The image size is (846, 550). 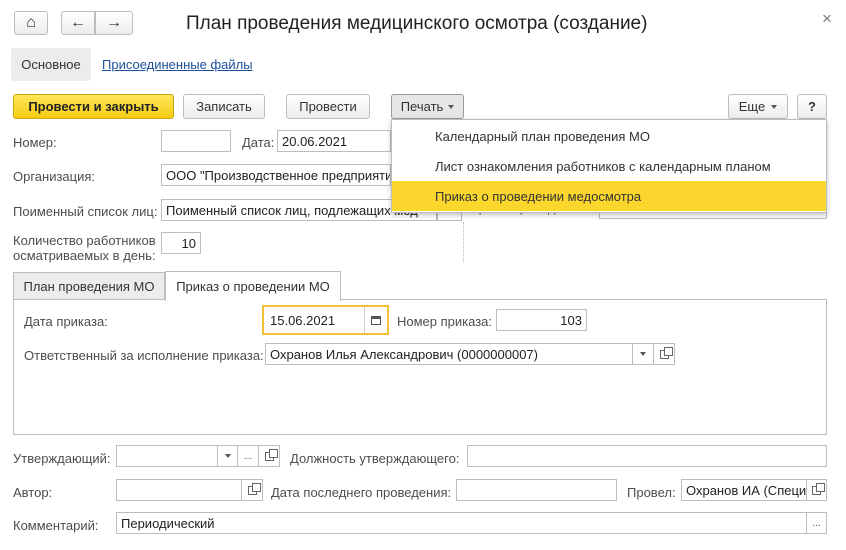 I want to click on post-button: Провести, so click(x=328, y=106).